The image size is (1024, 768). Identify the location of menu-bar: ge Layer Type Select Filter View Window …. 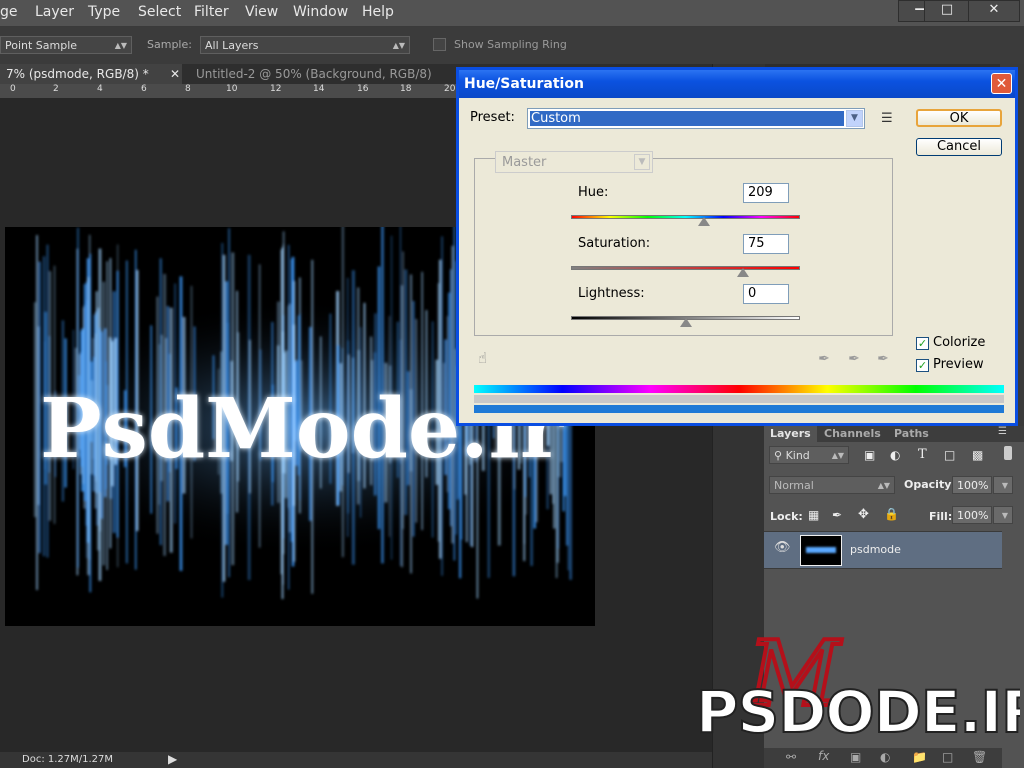
(512, 13).